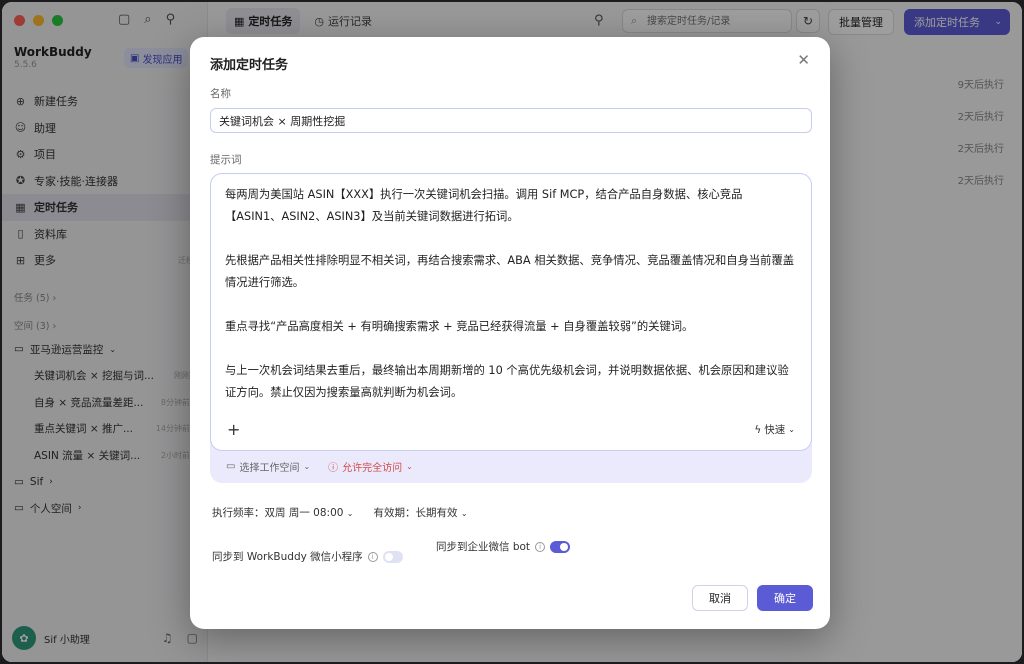  Describe the element at coordinates (233, 429) in the screenshot. I see `add-attachment-icon: +` at that location.